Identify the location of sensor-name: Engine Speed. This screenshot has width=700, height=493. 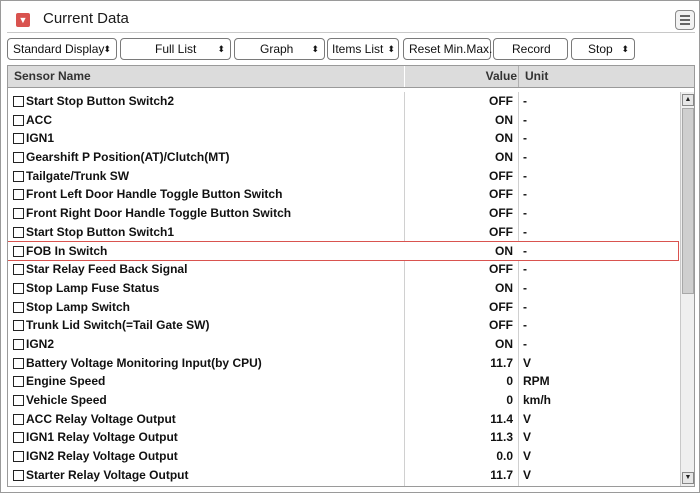
(66, 381).